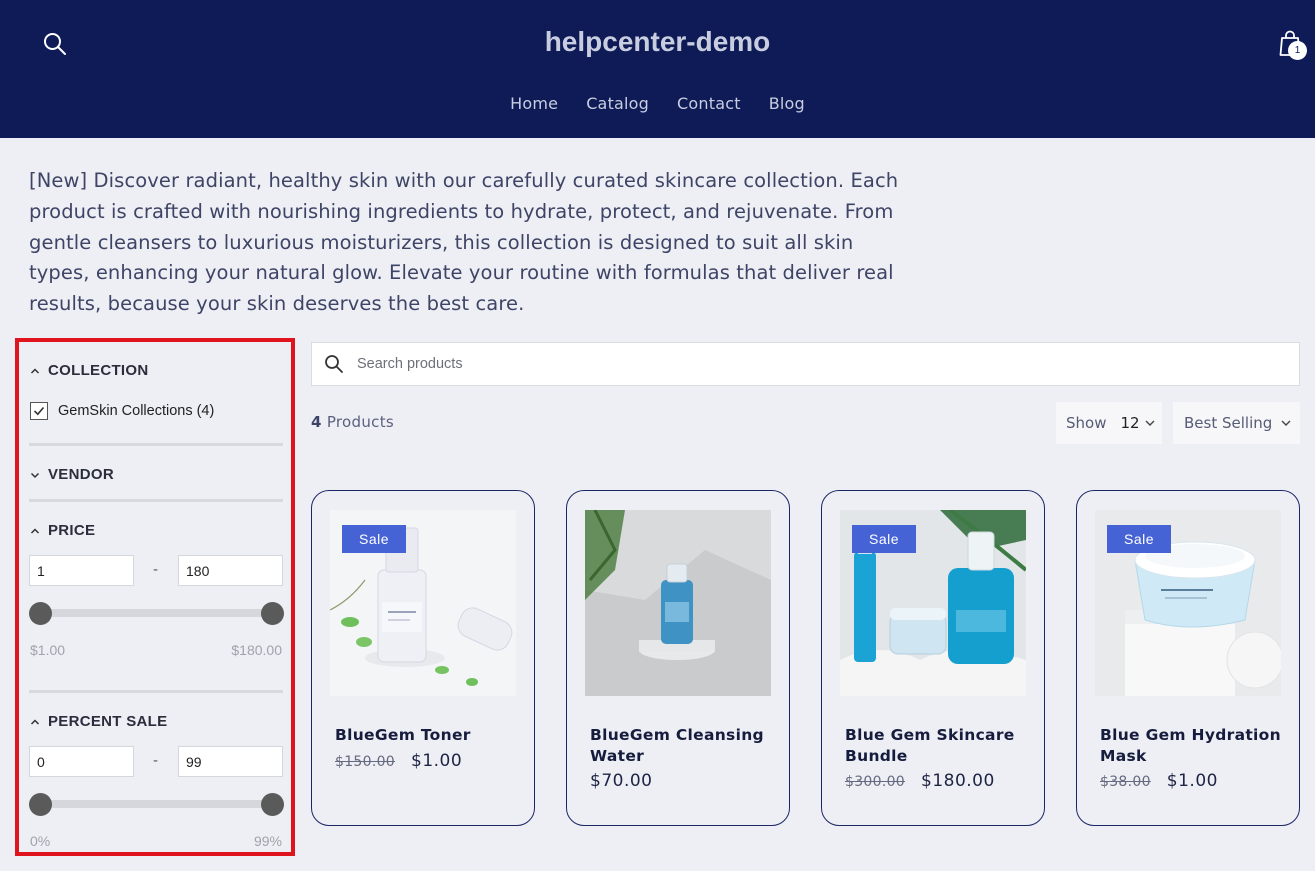 The width and height of the screenshot is (1315, 871). Describe the element at coordinates (230, 570) in the screenshot. I see `price-max-input` at that location.